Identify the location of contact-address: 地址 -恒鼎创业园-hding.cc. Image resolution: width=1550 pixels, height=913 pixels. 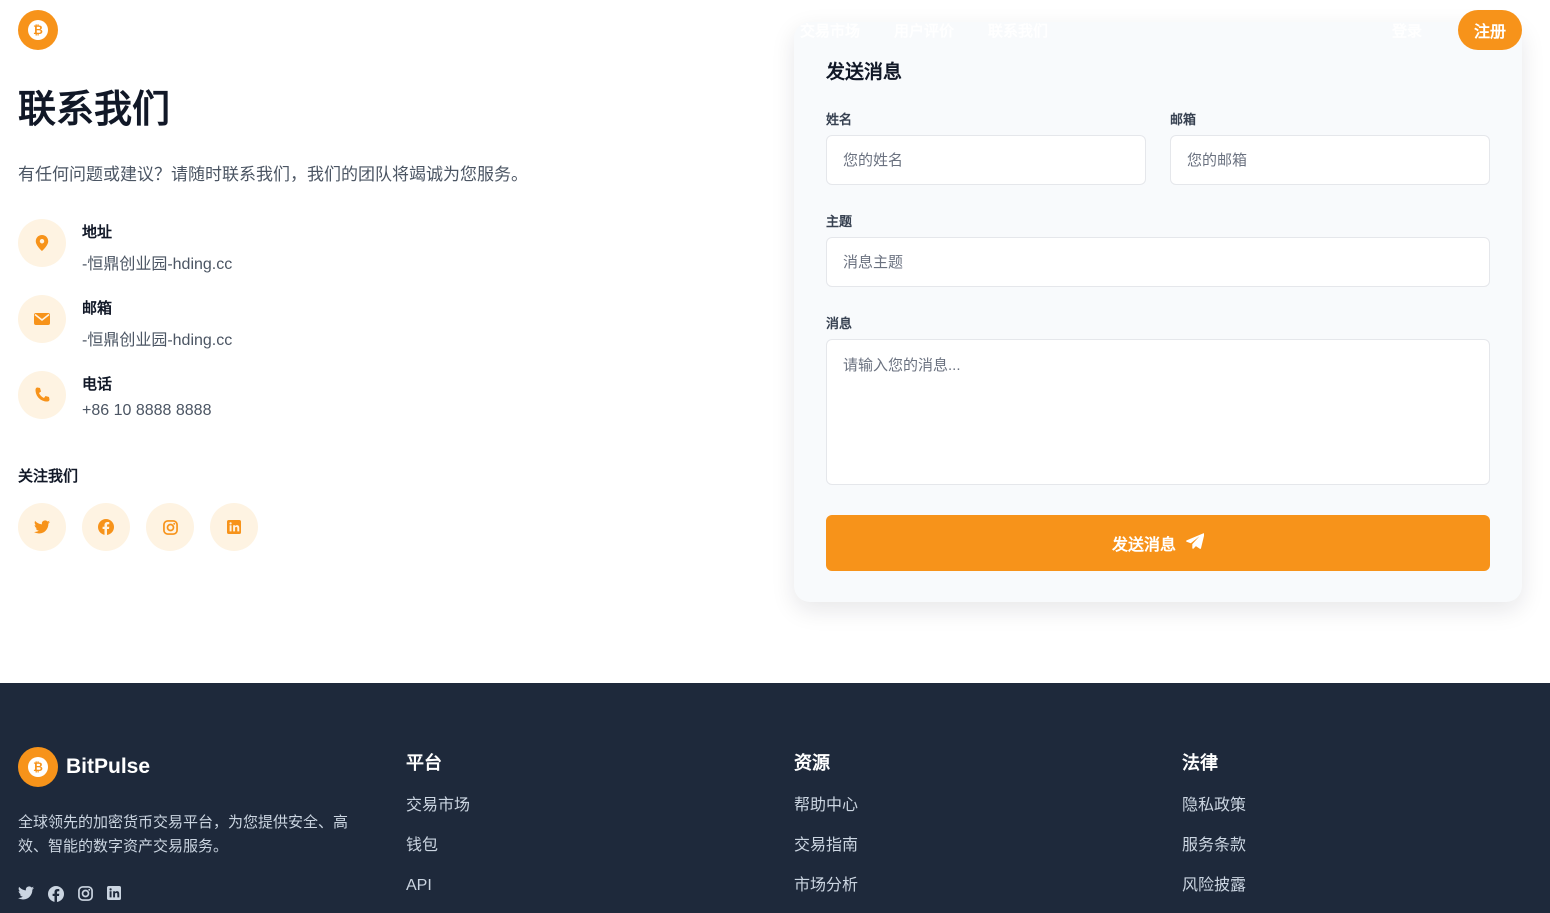
(125, 246).